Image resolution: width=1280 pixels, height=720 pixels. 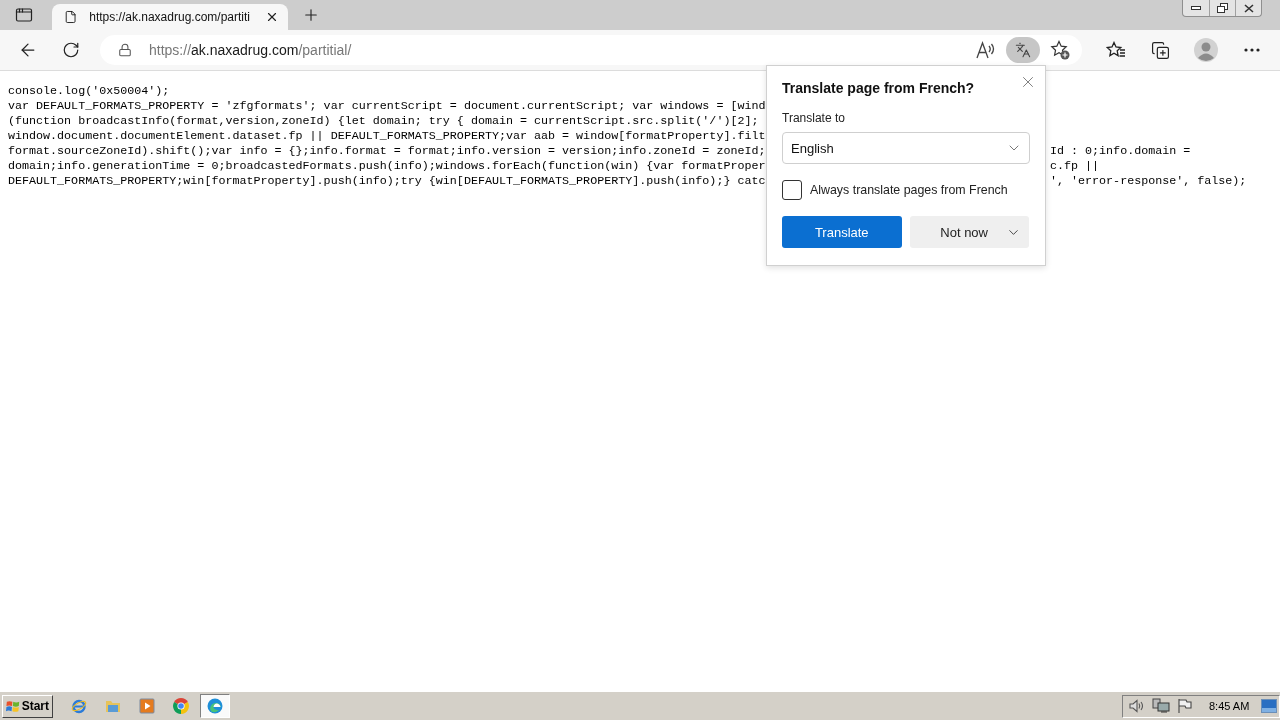 I want to click on restore-icon, so click(x=1222, y=8).